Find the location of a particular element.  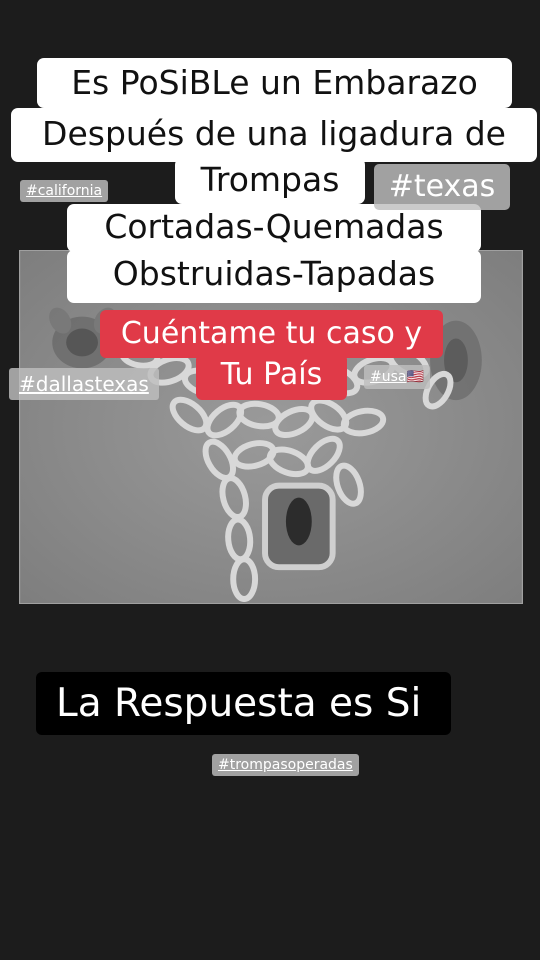

headline-line-2: Después de una ligadura de is located at coordinates (274, 135).